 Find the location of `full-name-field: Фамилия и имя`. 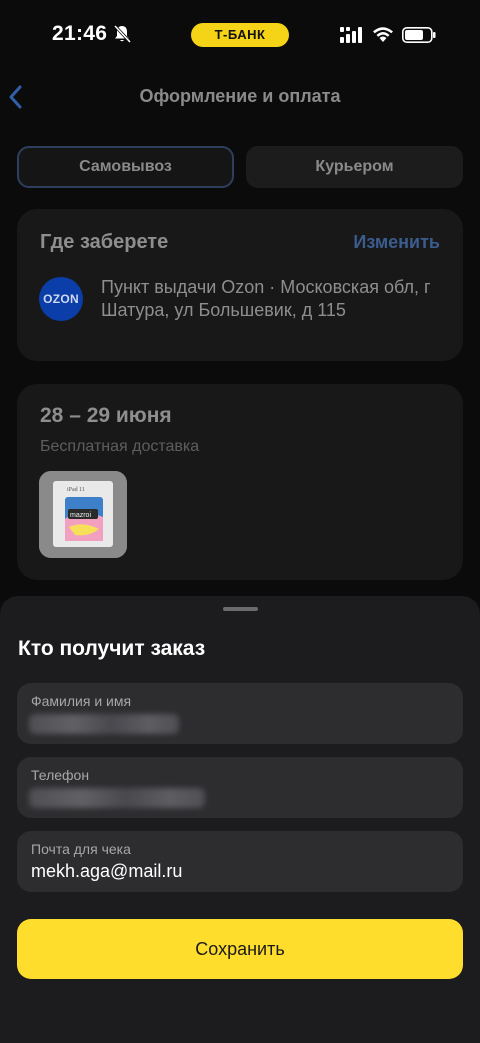

full-name-field: Фамилия и имя is located at coordinates (240, 713).